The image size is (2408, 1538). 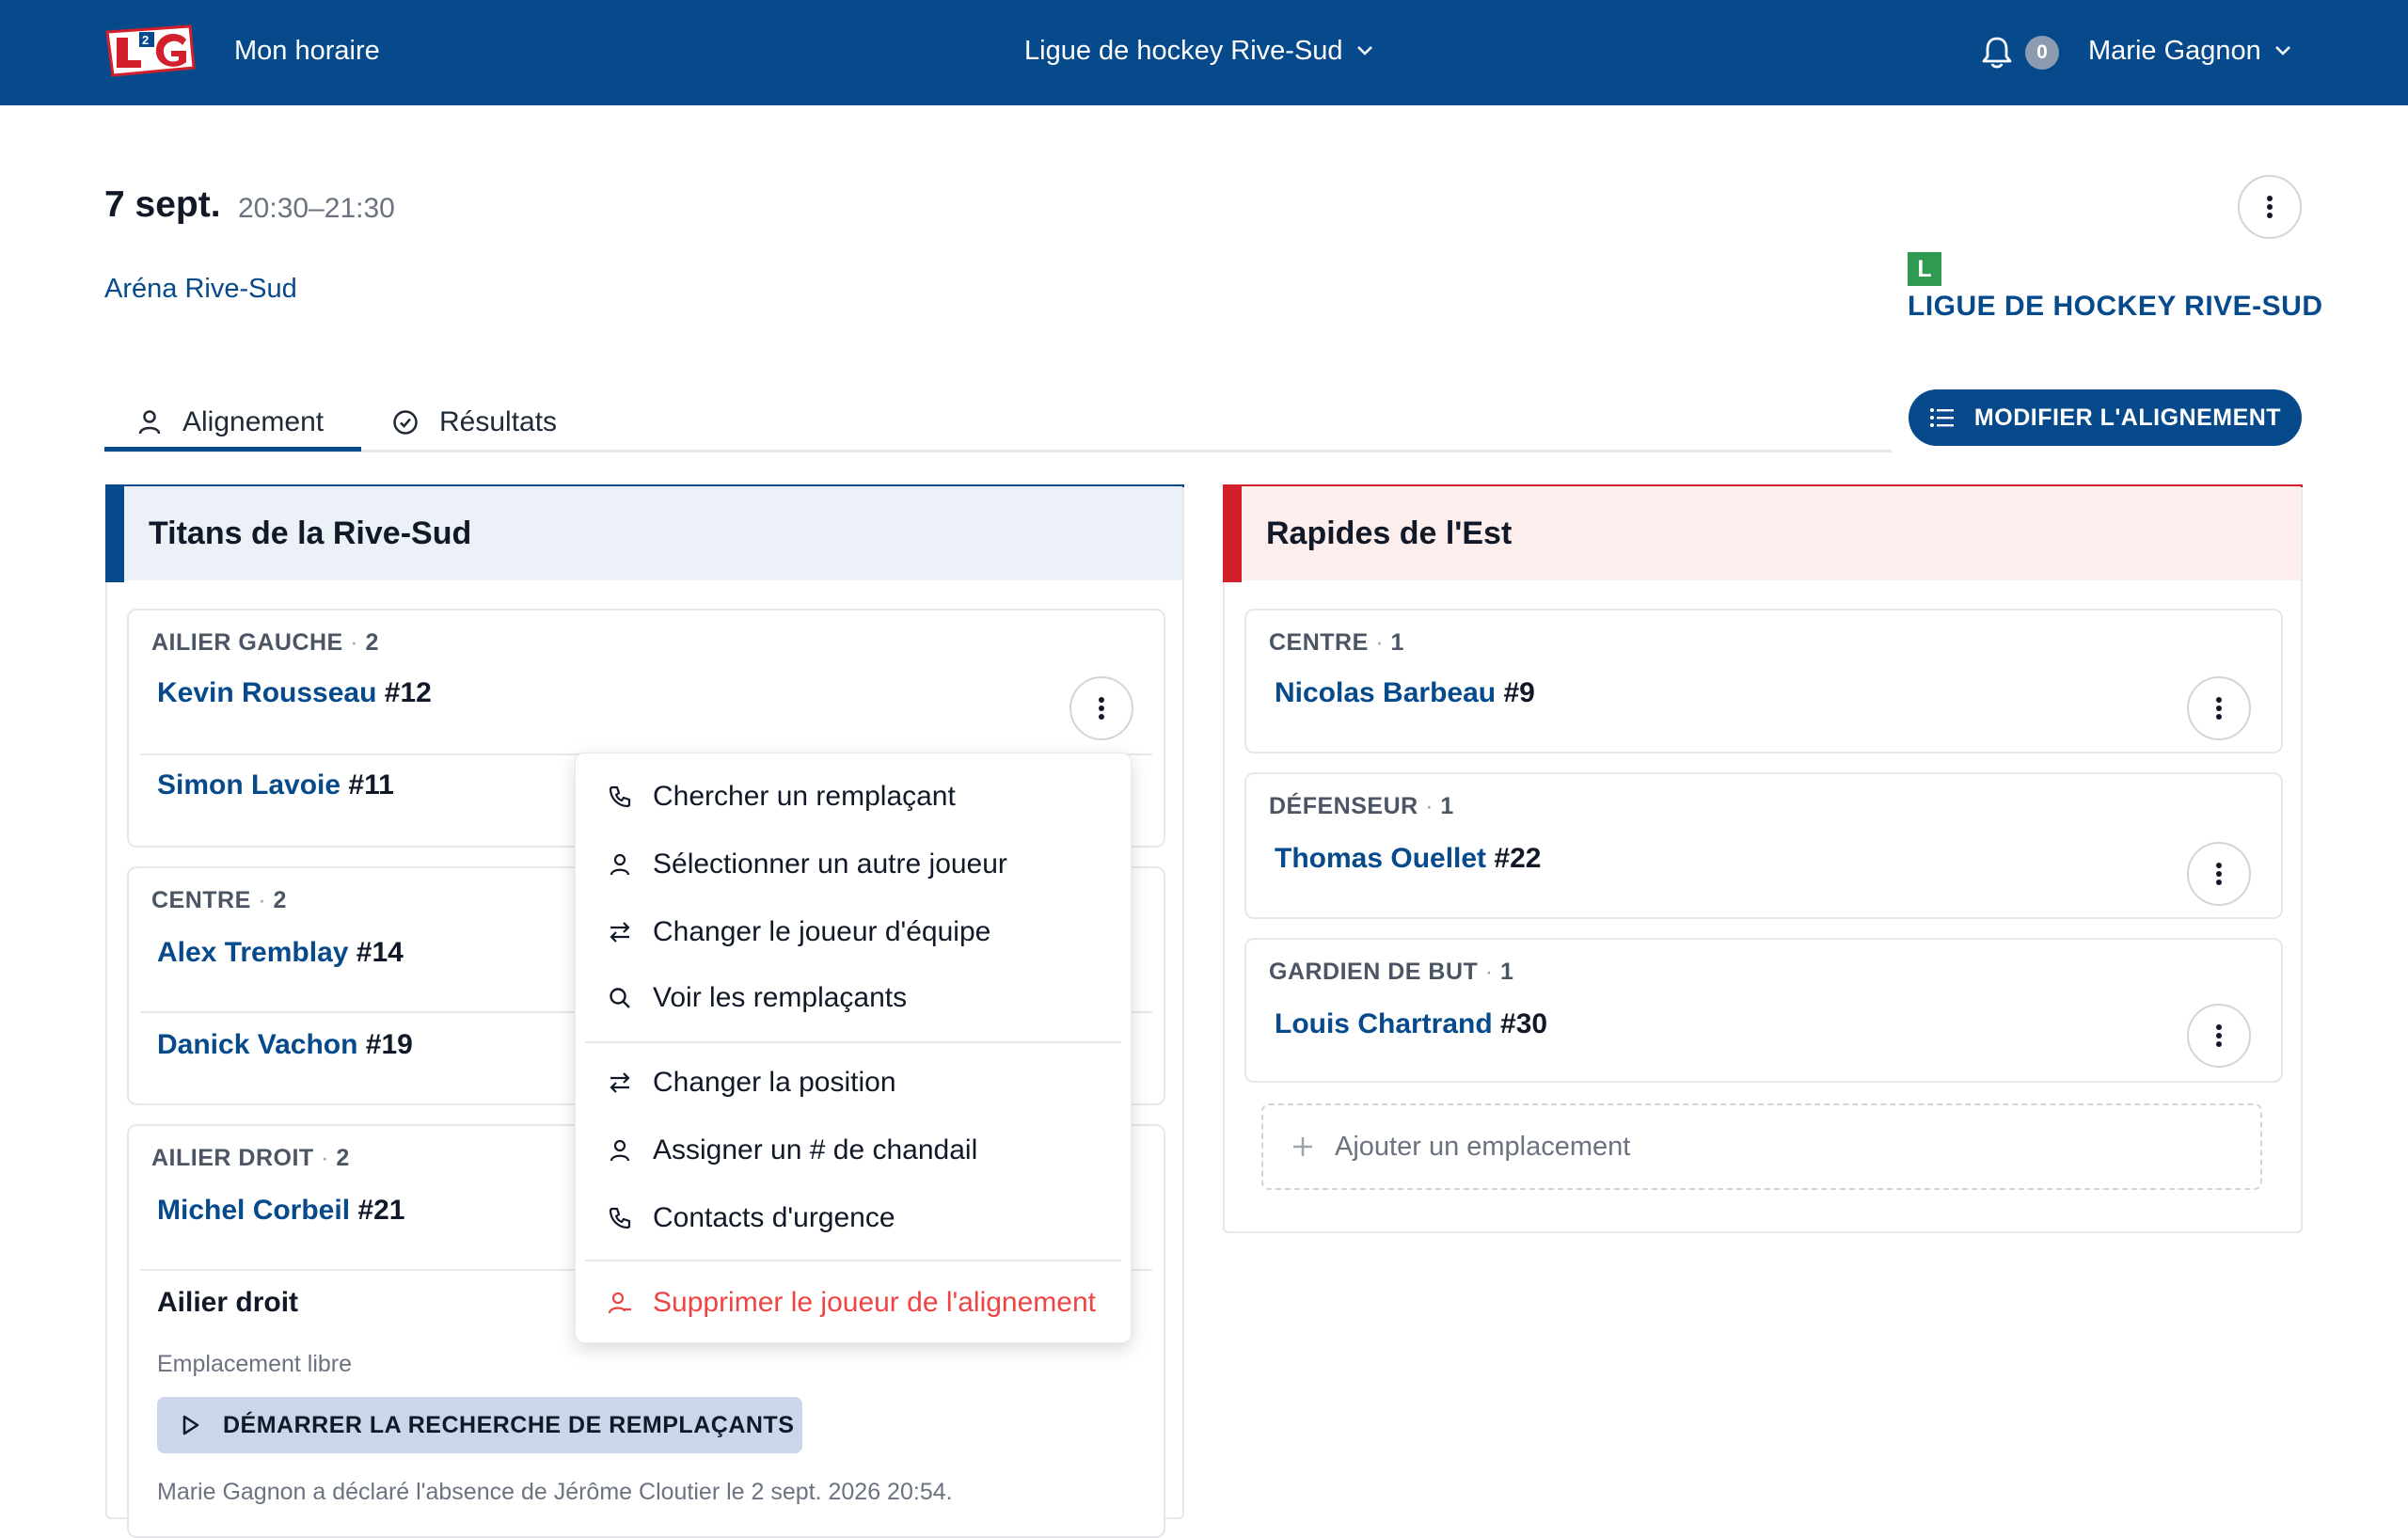 I want to click on menu-item-label: Chercher un remplaçant, so click(x=805, y=796).